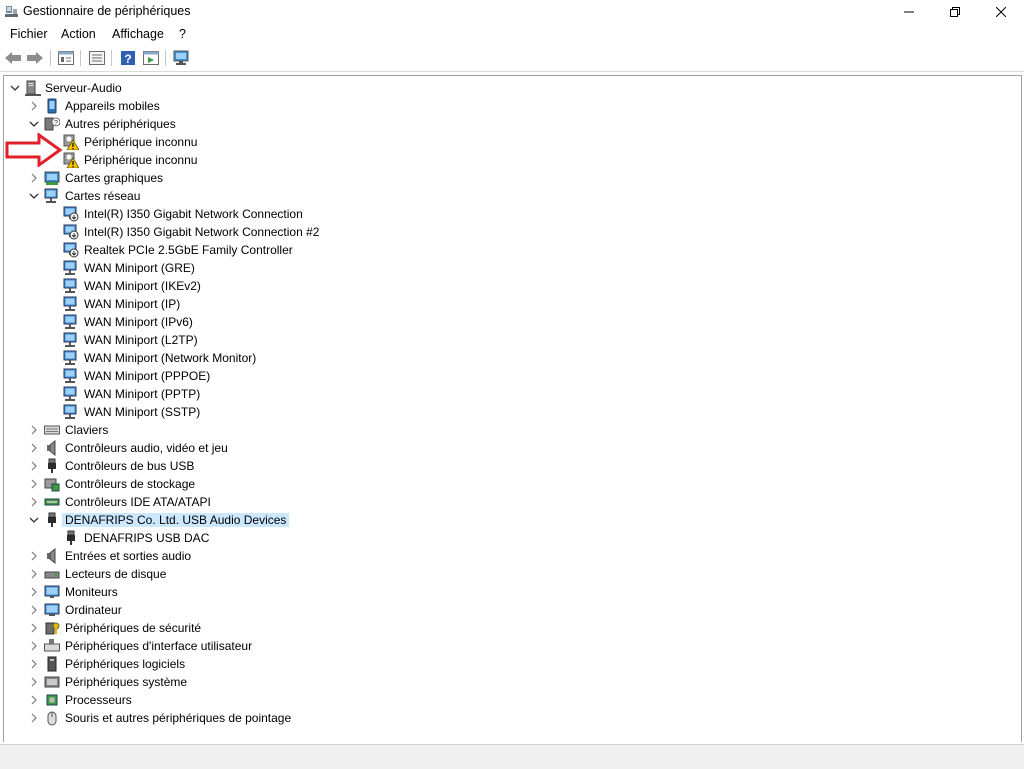 The width and height of the screenshot is (1024, 769). What do you see at coordinates (107, 11) in the screenshot?
I see `window-title: Gestionnaire de périphériques` at bounding box center [107, 11].